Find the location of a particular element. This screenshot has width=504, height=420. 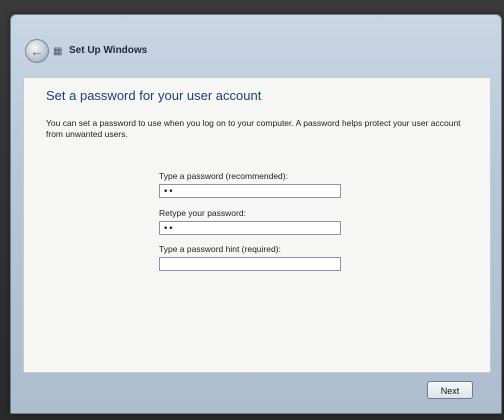

password-hint-label: Type a password hint (required): is located at coordinates (220, 249).